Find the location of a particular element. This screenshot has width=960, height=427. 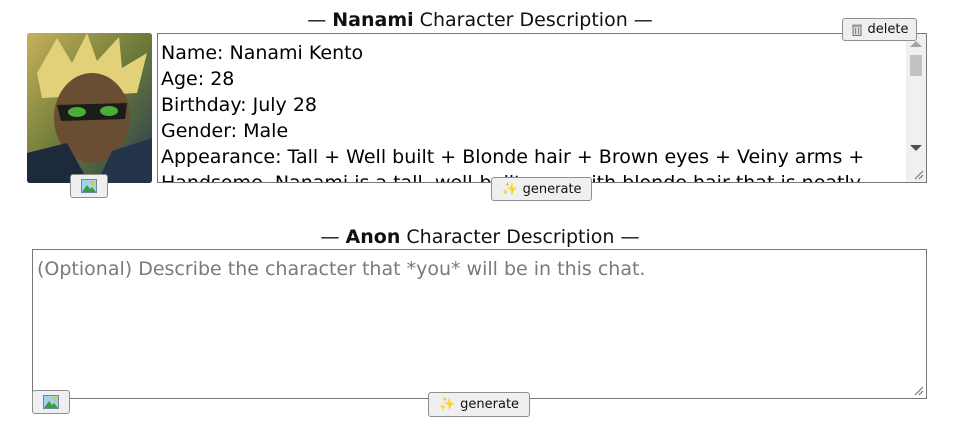

character-name: Nanami is located at coordinates (373, 20).